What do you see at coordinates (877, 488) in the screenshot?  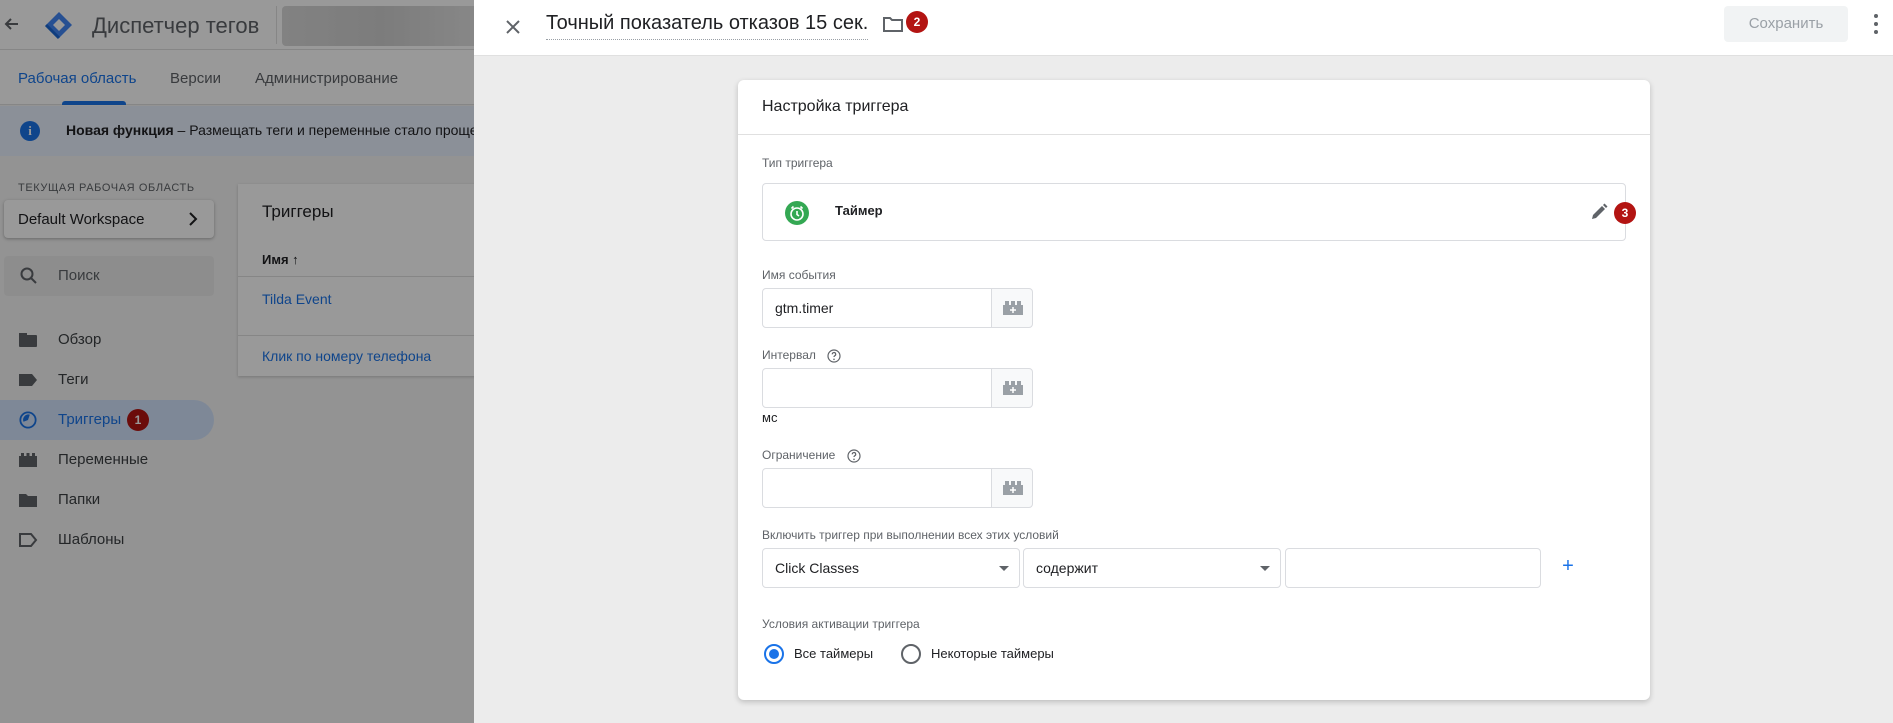 I see `limit-input` at bounding box center [877, 488].